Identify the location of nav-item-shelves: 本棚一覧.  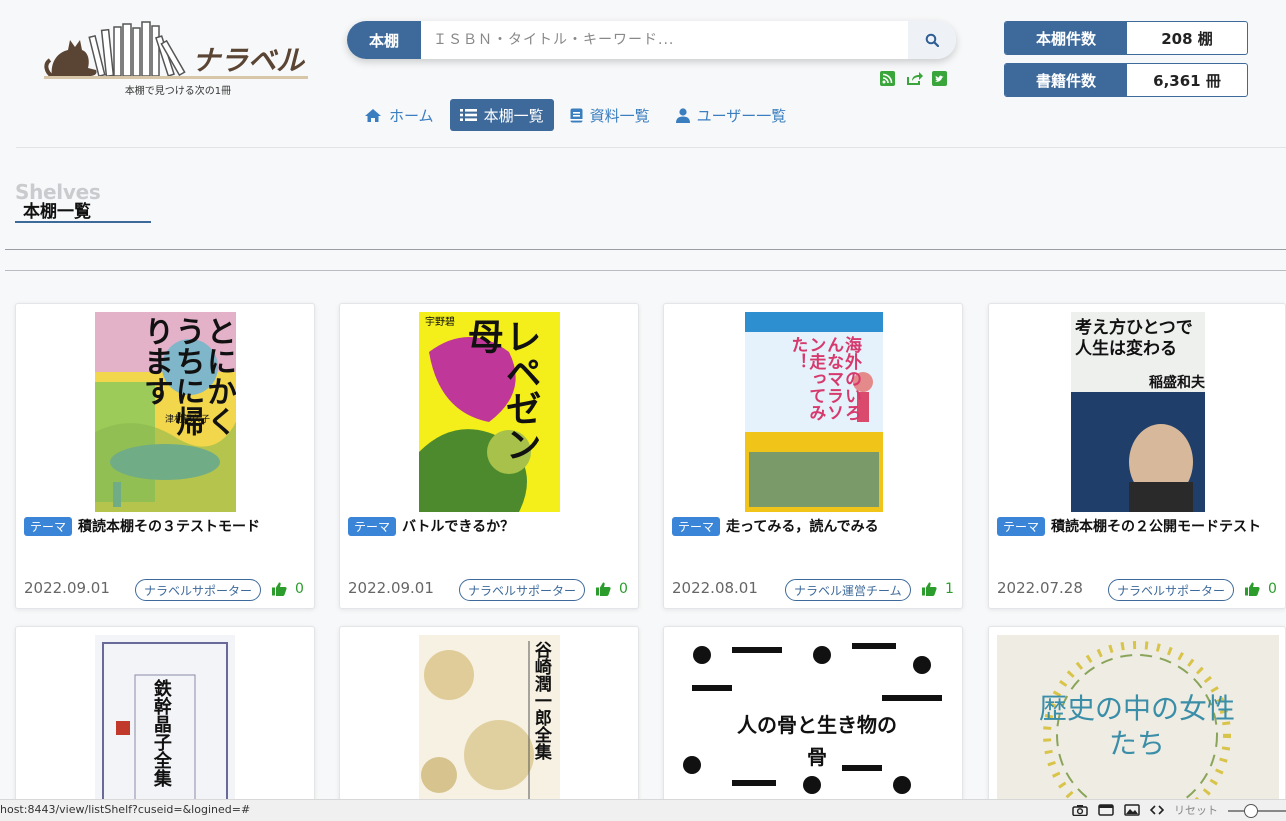
(501, 115).